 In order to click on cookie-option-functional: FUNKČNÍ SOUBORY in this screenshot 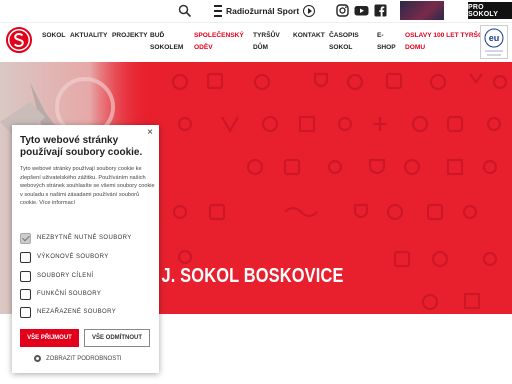, I will do `click(60, 294)`.